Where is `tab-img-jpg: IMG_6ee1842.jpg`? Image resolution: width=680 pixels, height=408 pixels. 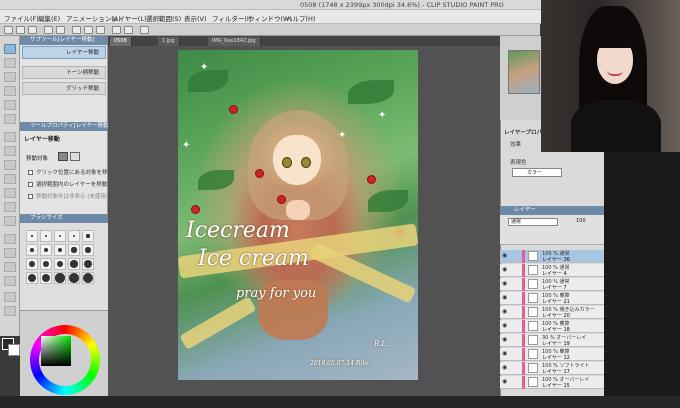 tab-img-jpg: IMG_6ee1842.jpg is located at coordinates (234, 41).